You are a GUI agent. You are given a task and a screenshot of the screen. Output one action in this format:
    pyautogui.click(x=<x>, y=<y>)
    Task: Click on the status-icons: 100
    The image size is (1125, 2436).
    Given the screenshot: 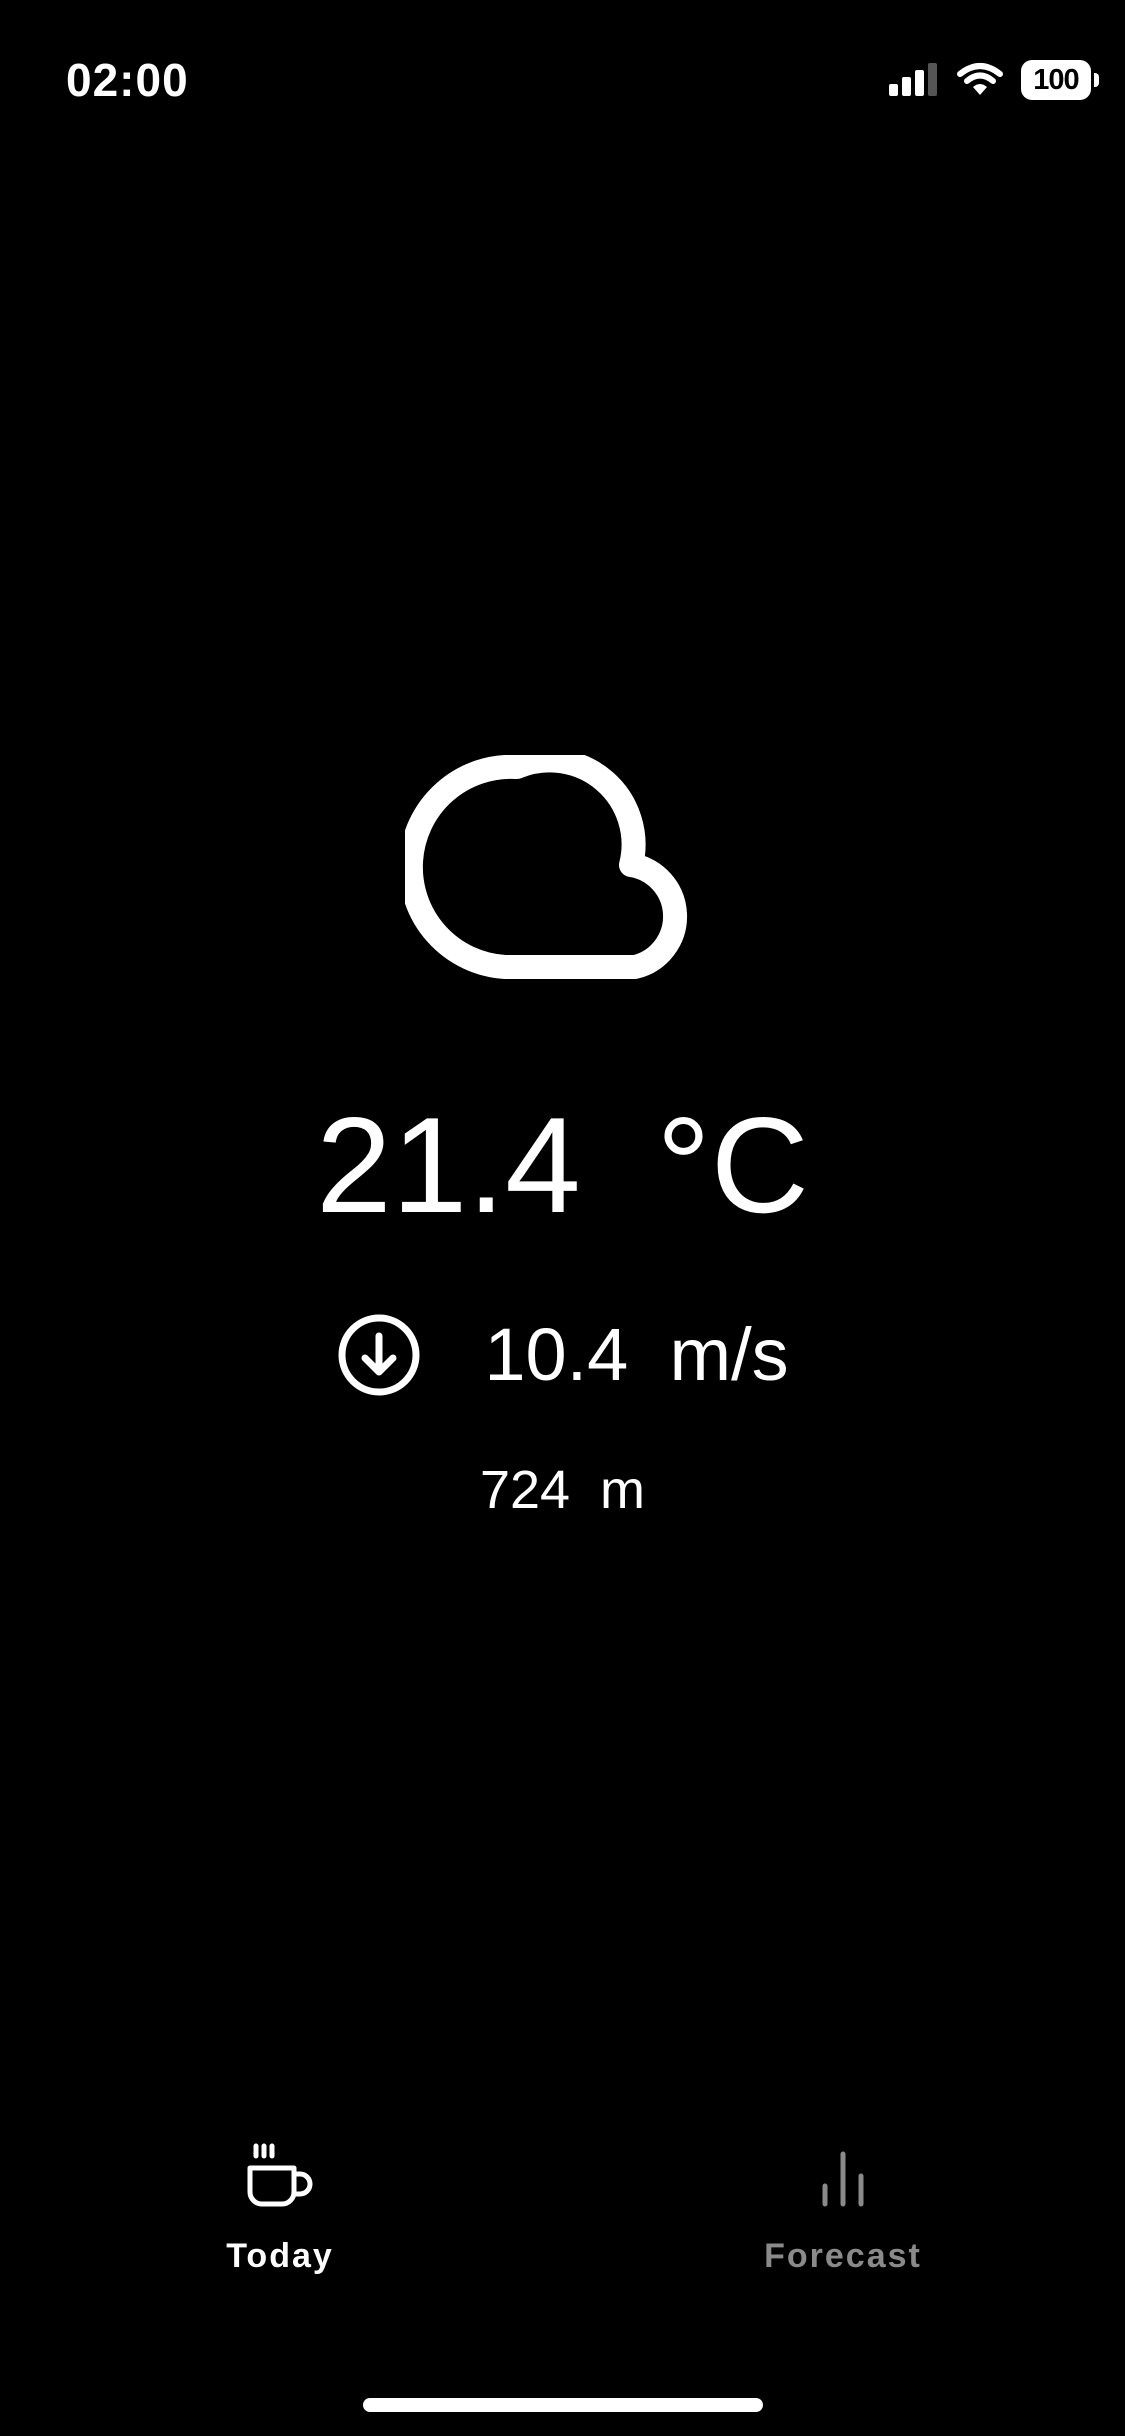 What is the action you would take?
    pyautogui.click(x=994, y=80)
    